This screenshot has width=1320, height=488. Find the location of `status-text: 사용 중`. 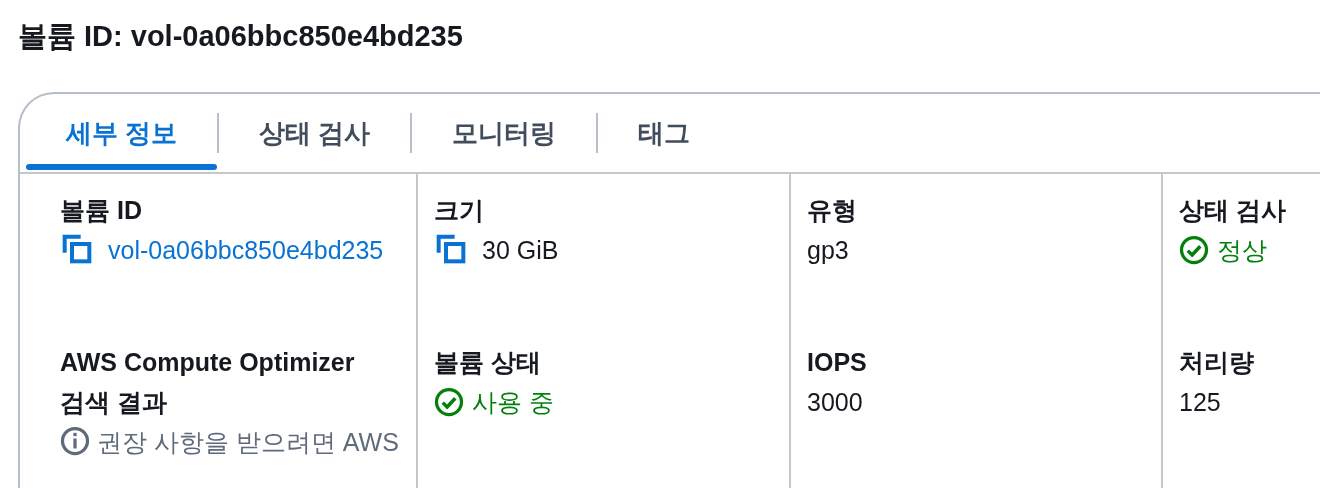

status-text: 사용 중 is located at coordinates (513, 402).